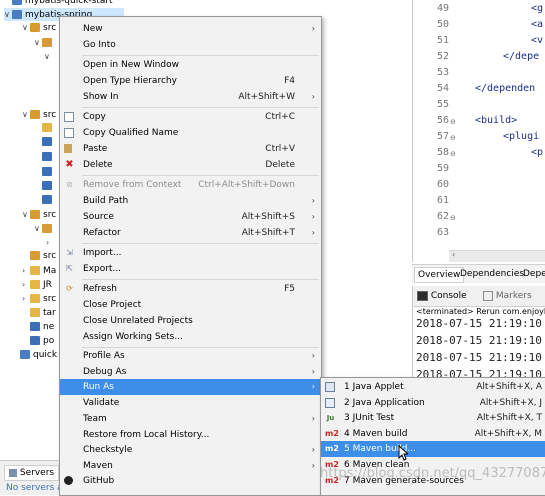 Image resolution: width=545 pixels, height=496 pixels. Describe the element at coordinates (479, 296) in the screenshot. I see `console-tab-bar: Console Markers` at that location.